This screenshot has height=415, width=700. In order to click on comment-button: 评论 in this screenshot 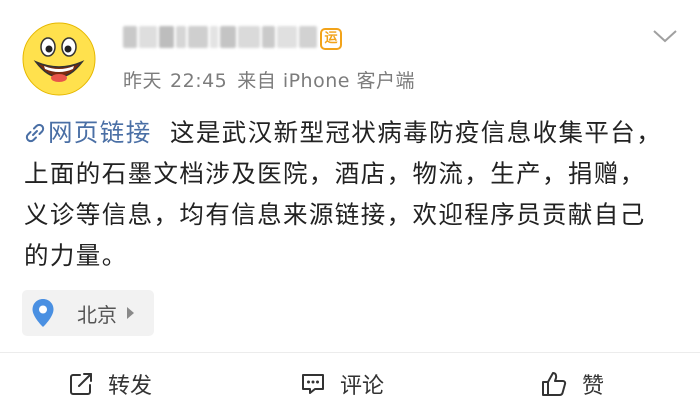, I will do `click(342, 384)`.